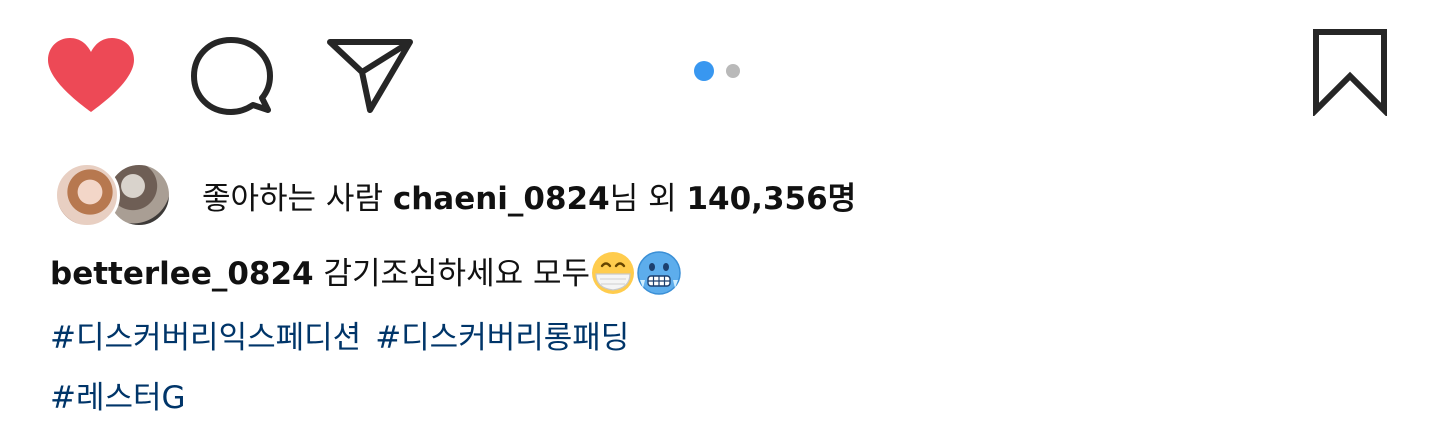  What do you see at coordinates (756, 199) in the screenshot?
I see `likes-count: 140,356` at bounding box center [756, 199].